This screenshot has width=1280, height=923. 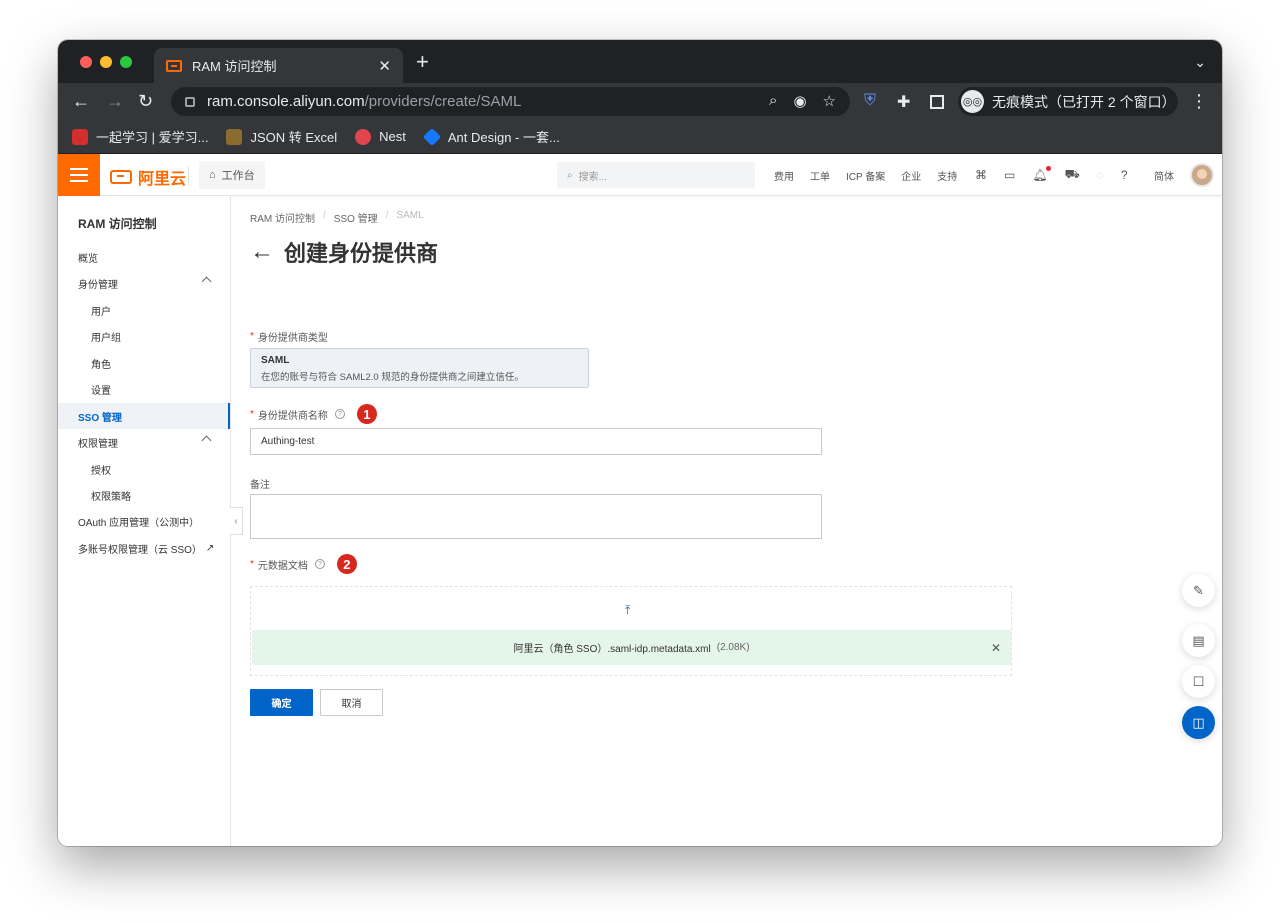 What do you see at coordinates (144, 257) in the screenshot?
I see `sidebar-item-overview: 概览` at bounding box center [144, 257].